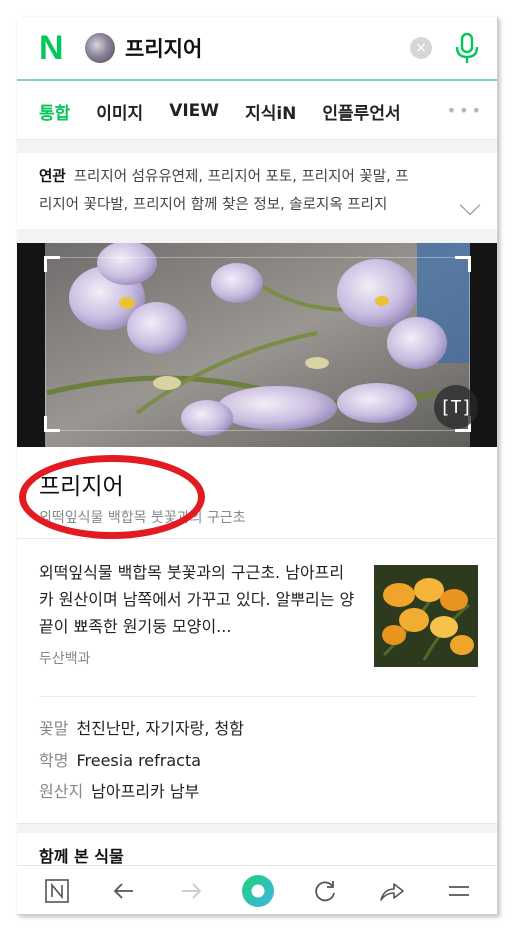 This screenshot has height=931, width=514. Describe the element at coordinates (191, 891) in the screenshot. I see `forward-icon` at that location.